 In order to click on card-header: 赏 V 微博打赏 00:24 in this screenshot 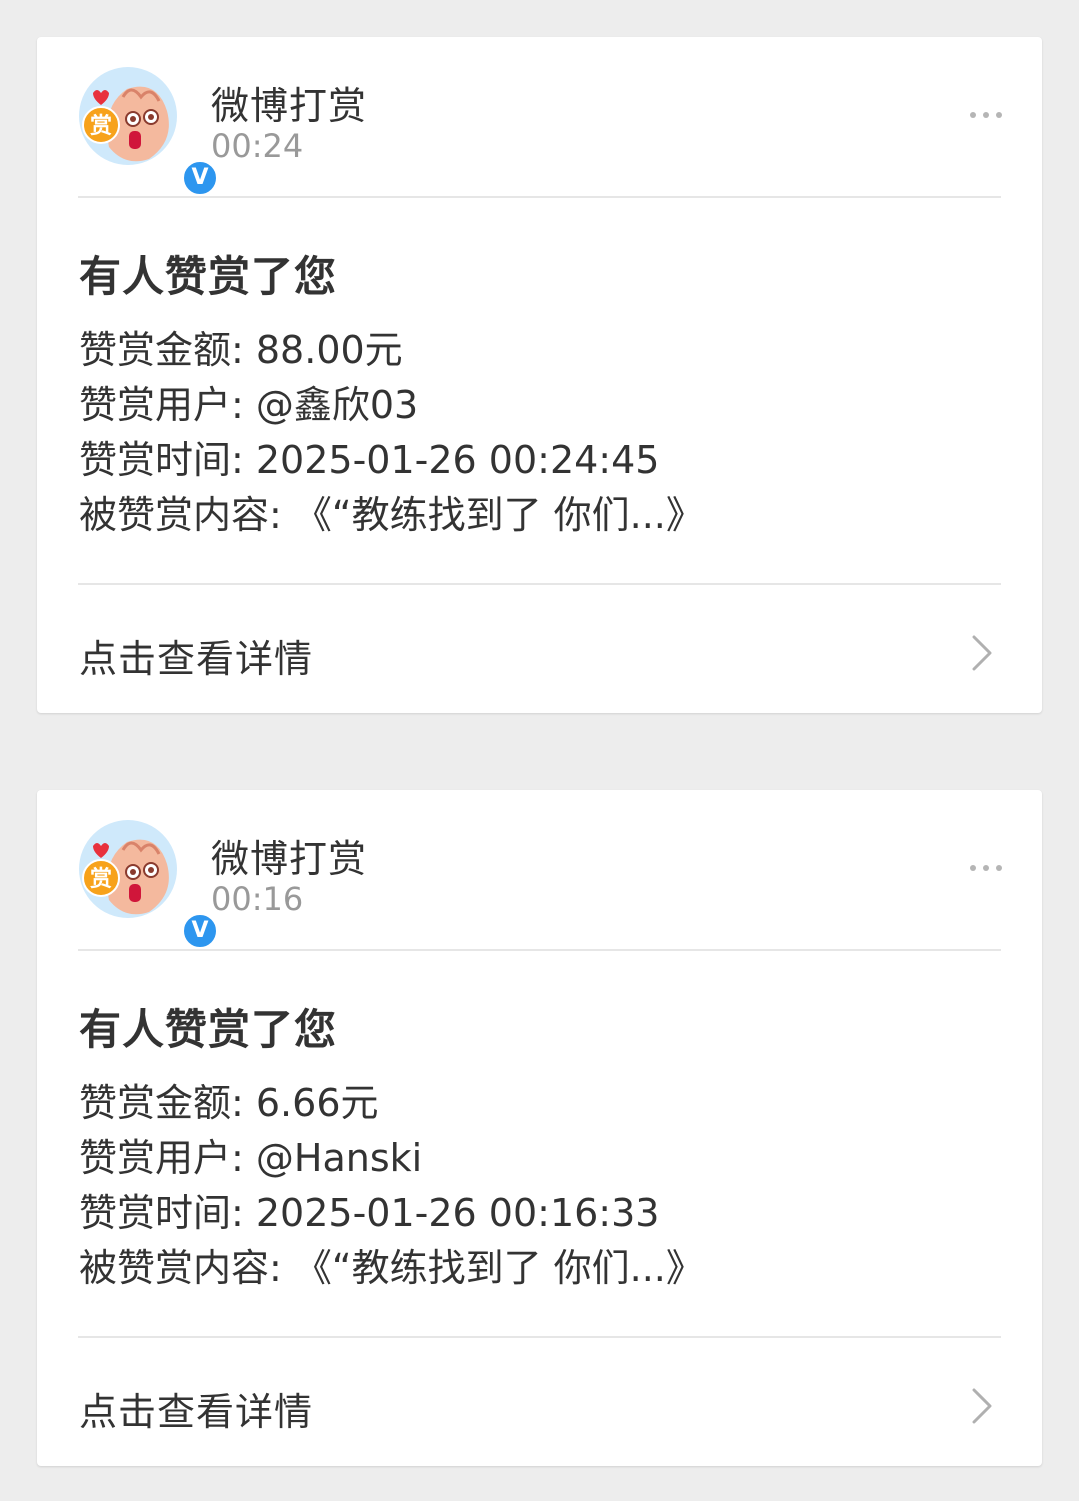, I will do `click(539, 117)`.